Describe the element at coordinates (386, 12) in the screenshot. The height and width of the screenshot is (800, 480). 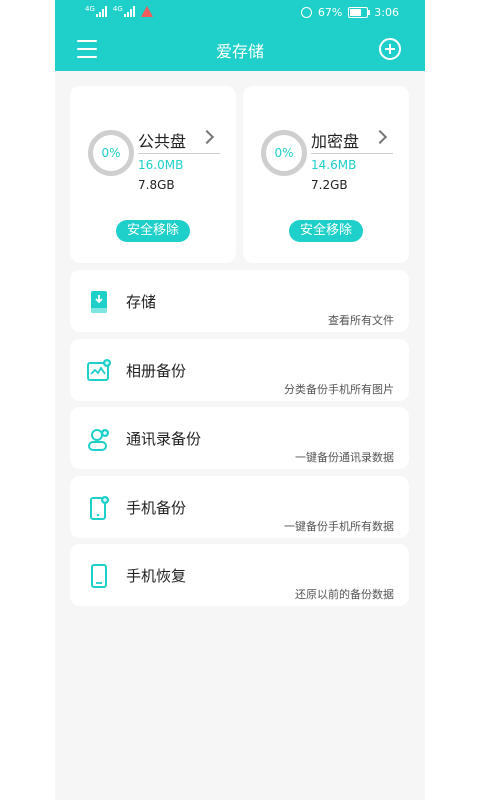
I see `clock: 3:06` at that location.